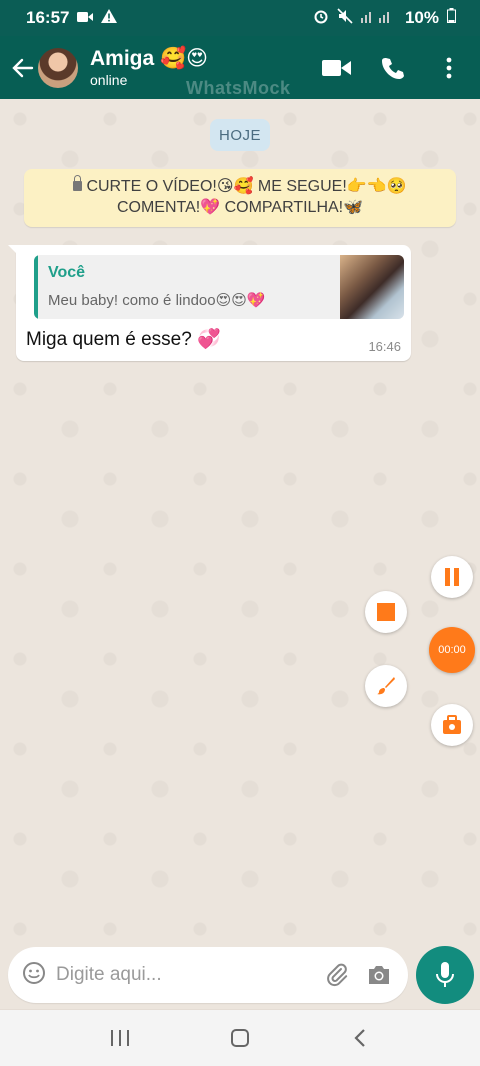  Describe the element at coordinates (386, 686) in the screenshot. I see `brush-button` at that location.